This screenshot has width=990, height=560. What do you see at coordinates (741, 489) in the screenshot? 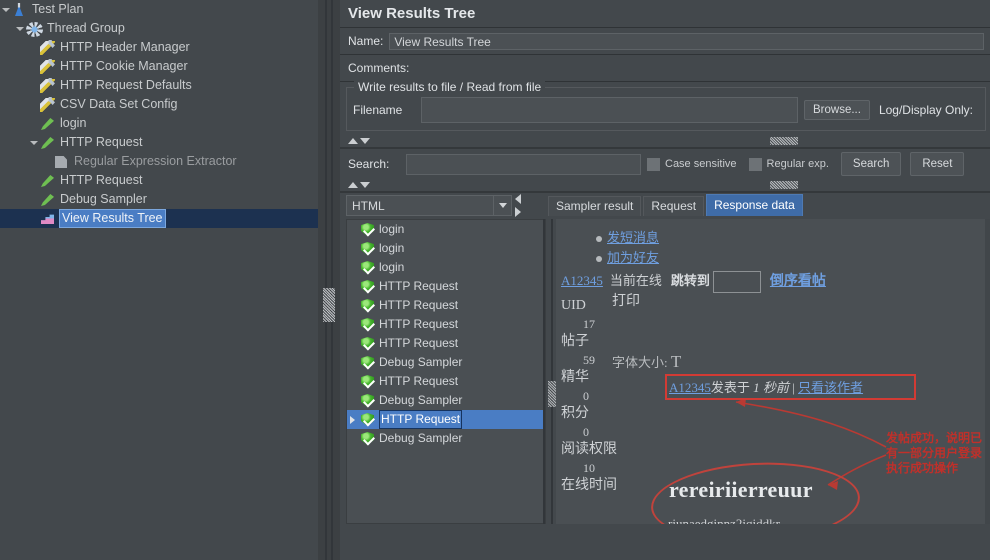
I see `post-title: rereiriierreuur` at bounding box center [741, 489].